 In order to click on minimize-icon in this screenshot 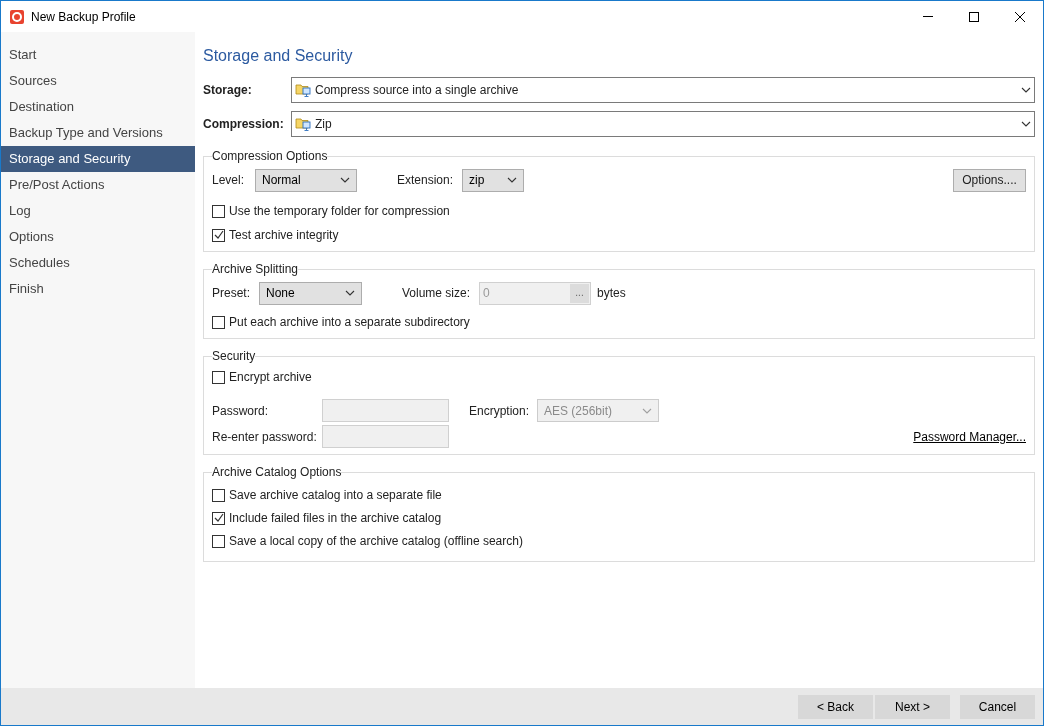, I will do `click(928, 16)`.